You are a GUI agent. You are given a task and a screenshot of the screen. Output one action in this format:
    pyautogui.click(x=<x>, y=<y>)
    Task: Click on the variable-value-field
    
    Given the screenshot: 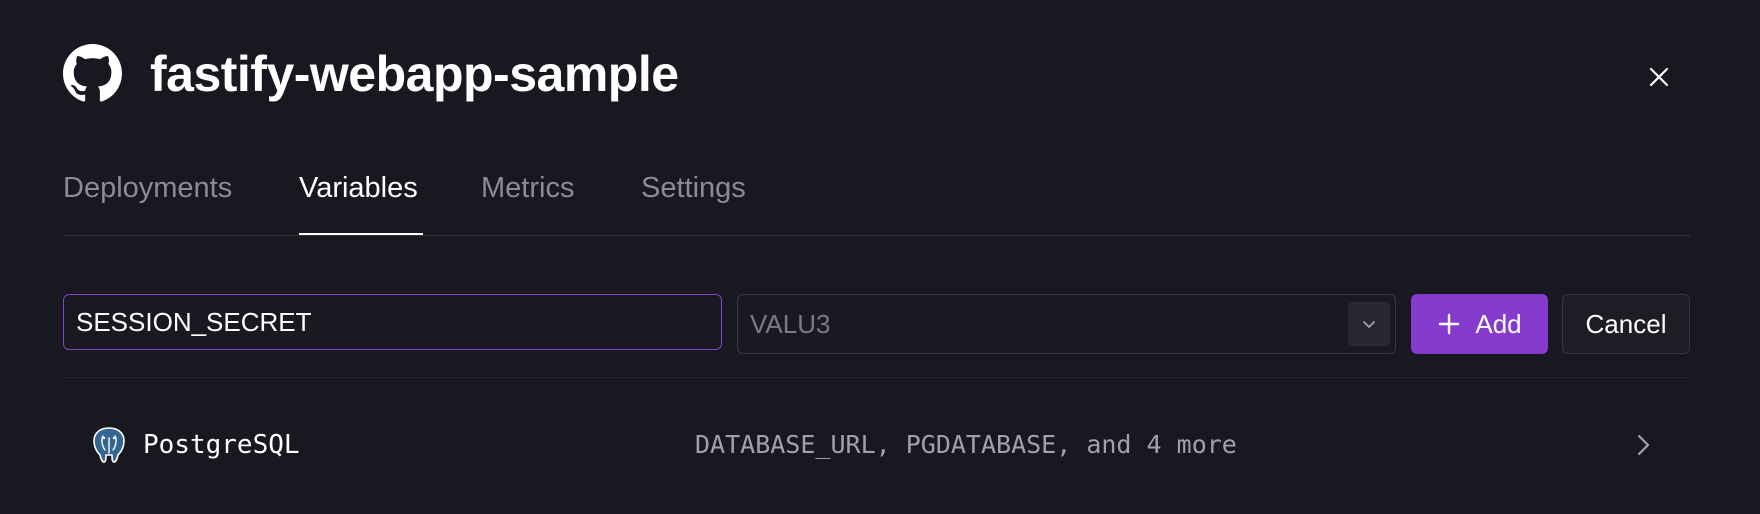 What is the action you would take?
    pyautogui.click(x=1066, y=324)
    